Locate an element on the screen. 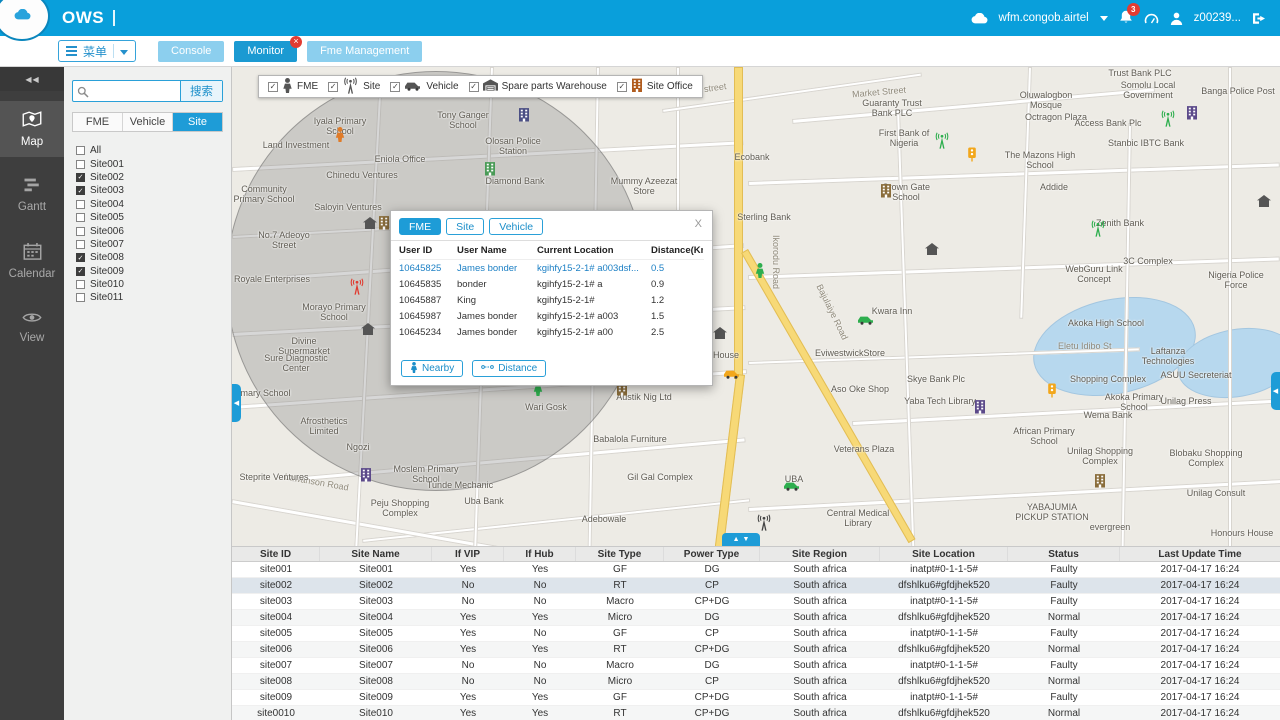 The width and height of the screenshot is (1280, 720). popup-table-row: 10645234 James bonder kgihfy15-2-1# a00 2.5 is located at coordinates (551, 332).